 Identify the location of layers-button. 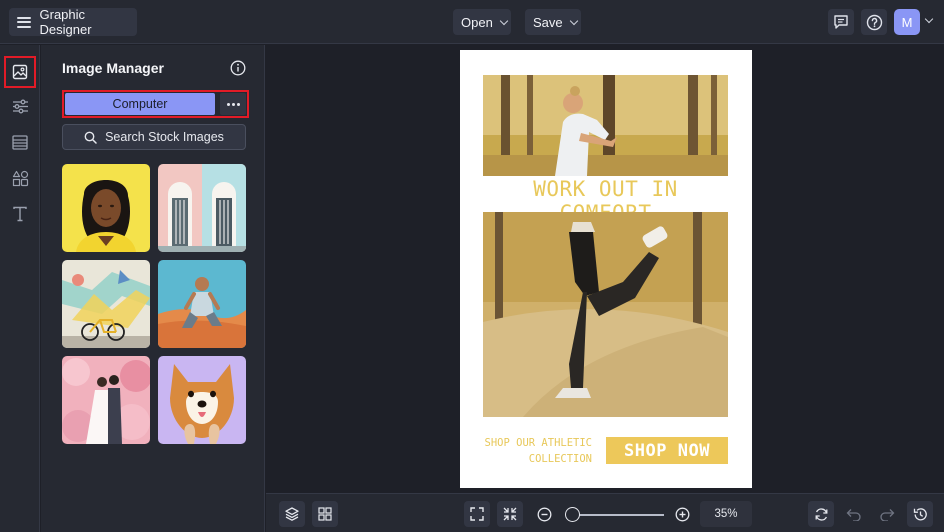
(292, 514).